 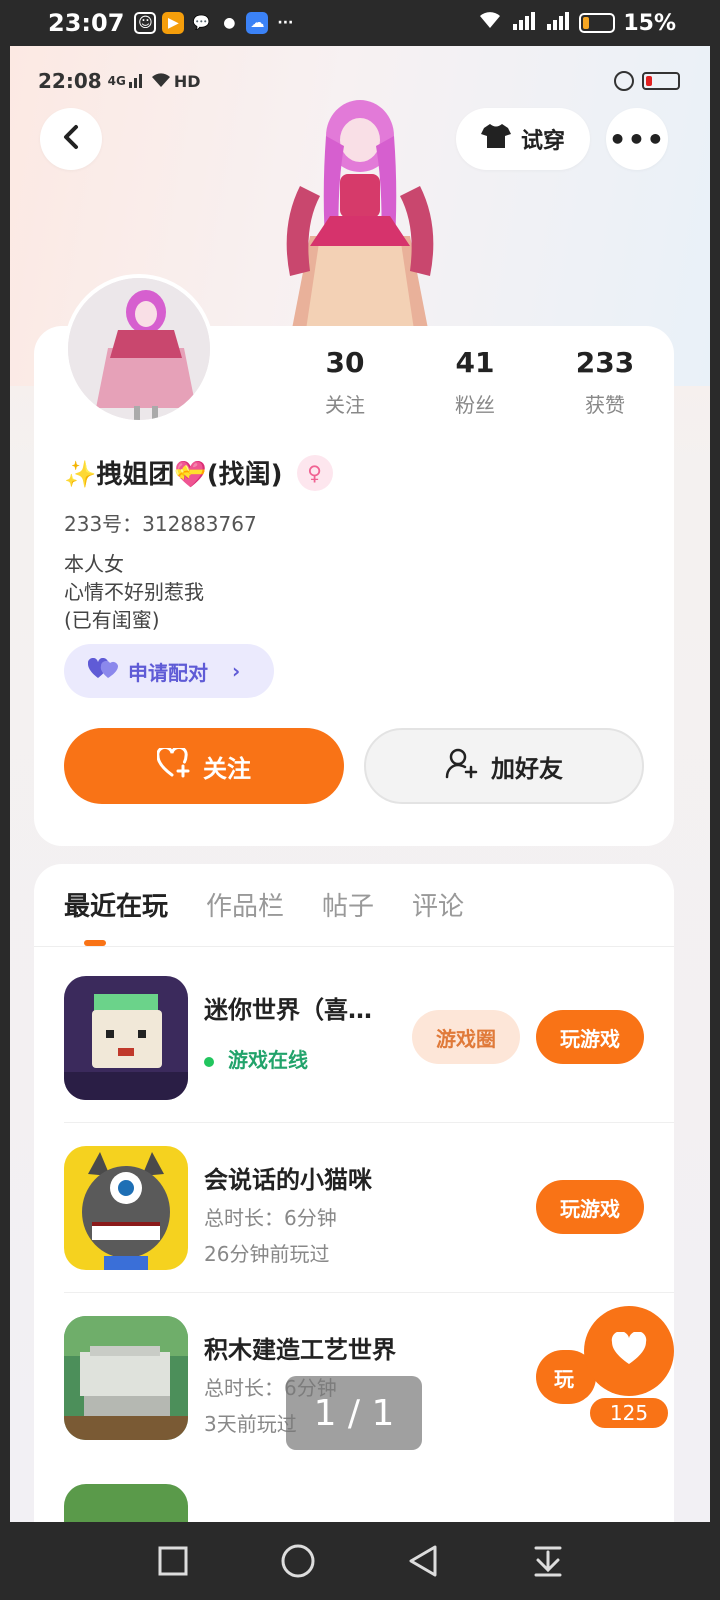 What do you see at coordinates (145, 23) in the screenshot?
I see `app-notification-icon: ☺` at bounding box center [145, 23].